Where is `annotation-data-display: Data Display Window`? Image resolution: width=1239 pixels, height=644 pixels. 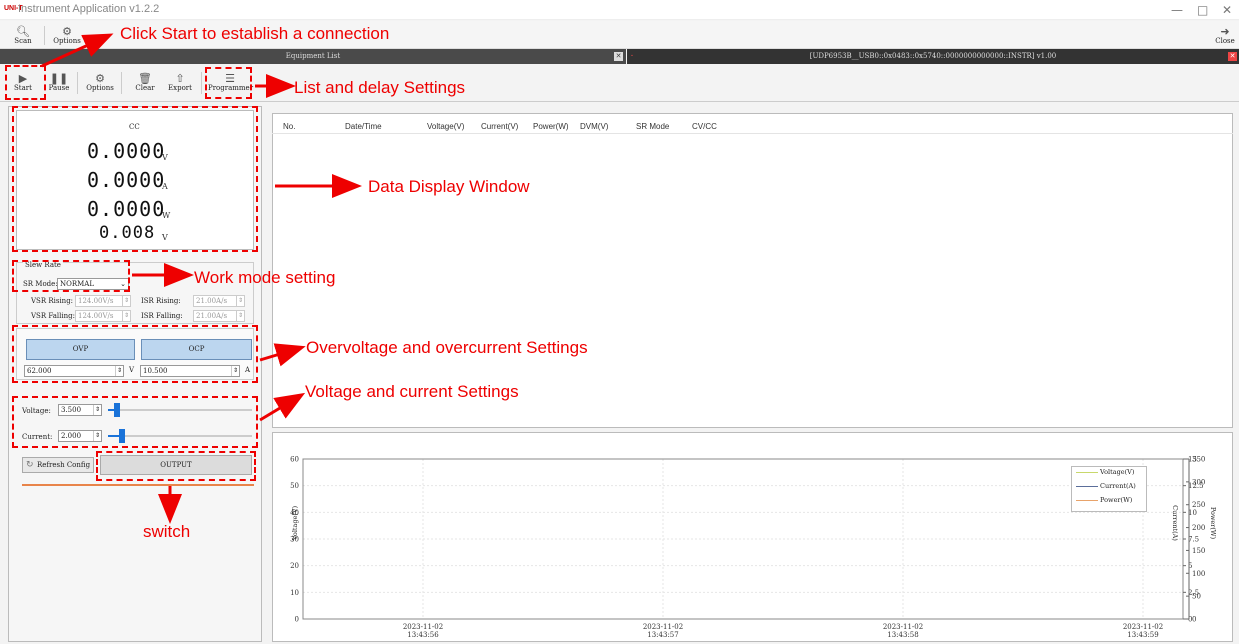
annotation-data-display: Data Display Window is located at coordinates (449, 186).